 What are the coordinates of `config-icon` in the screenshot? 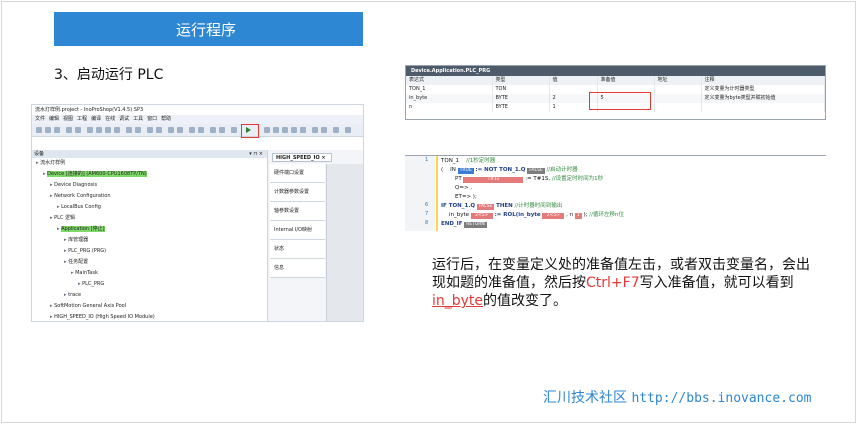 It's located at (222, 130).